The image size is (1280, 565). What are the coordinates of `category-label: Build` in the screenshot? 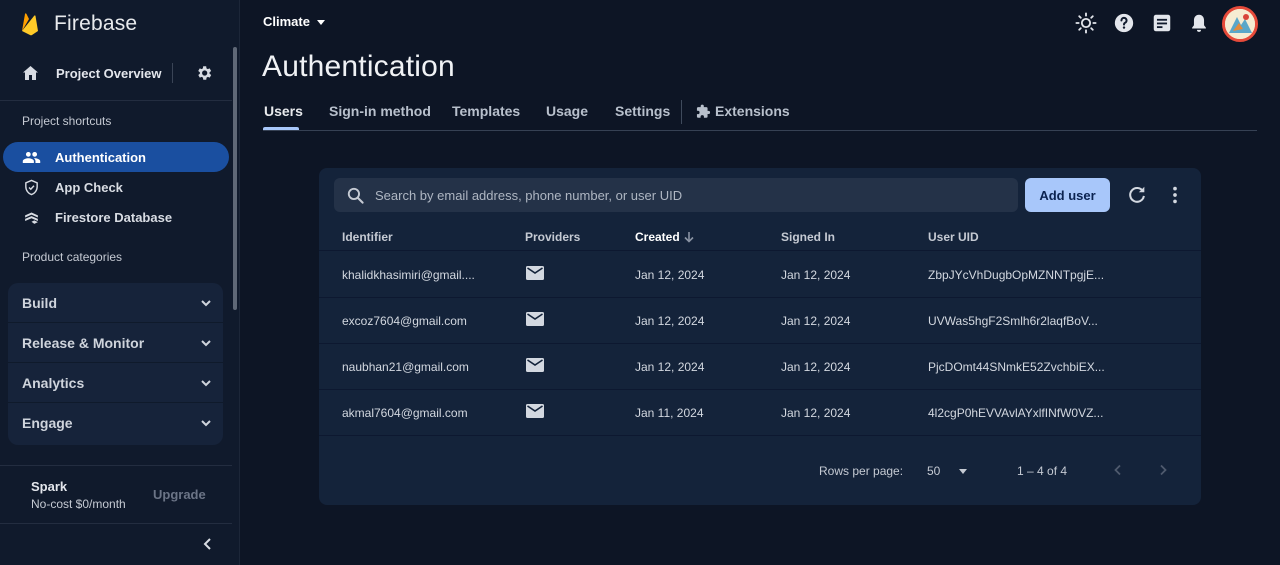 It's located at (39, 302).